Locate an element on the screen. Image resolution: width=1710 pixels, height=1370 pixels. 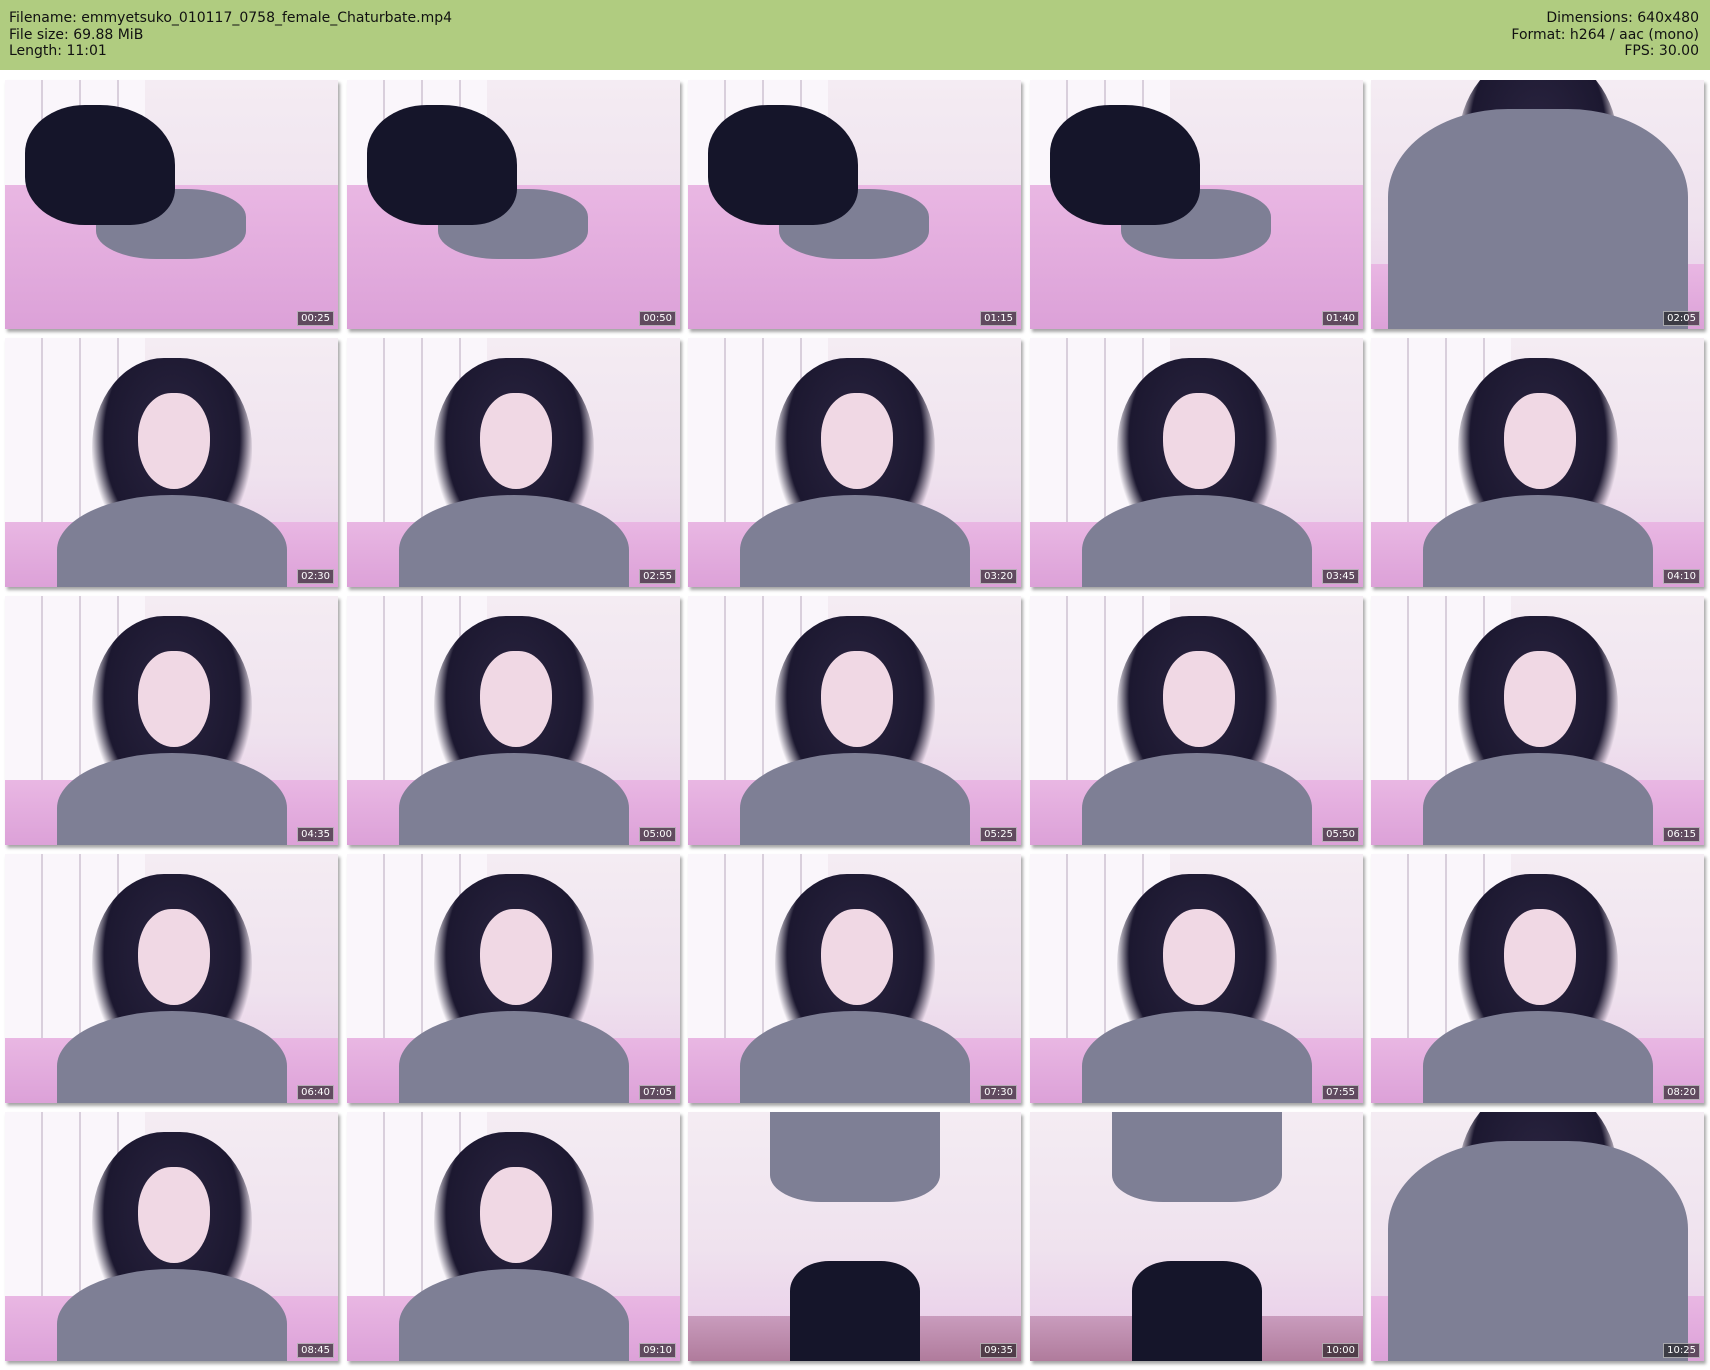
timestamp-label: 05:50 is located at coordinates (1340, 834).